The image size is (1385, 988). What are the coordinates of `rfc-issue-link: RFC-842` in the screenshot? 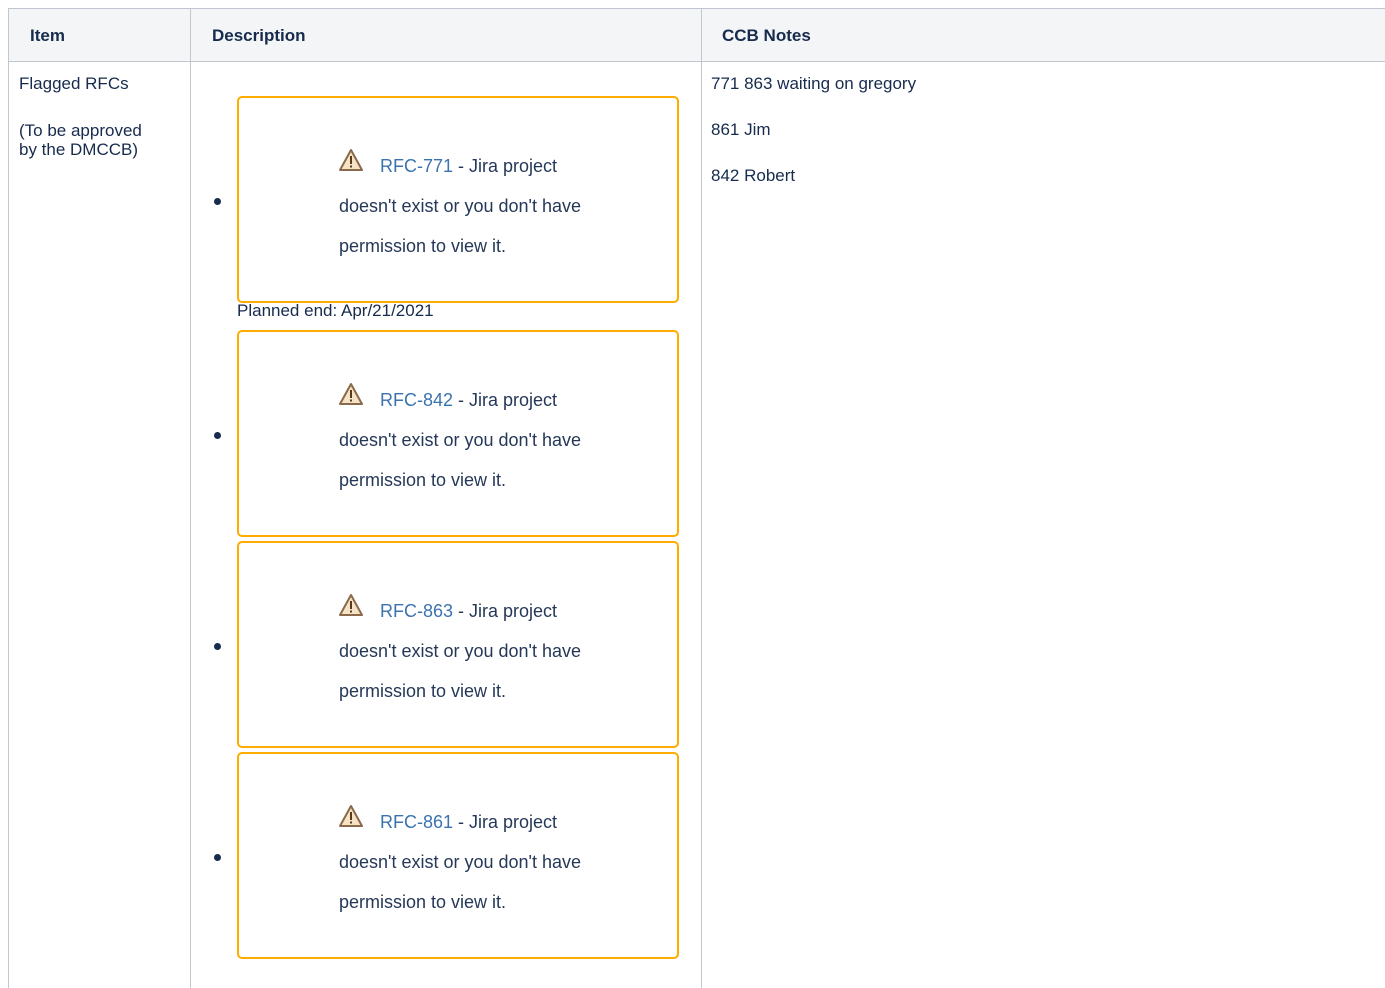 It's located at (416, 400).